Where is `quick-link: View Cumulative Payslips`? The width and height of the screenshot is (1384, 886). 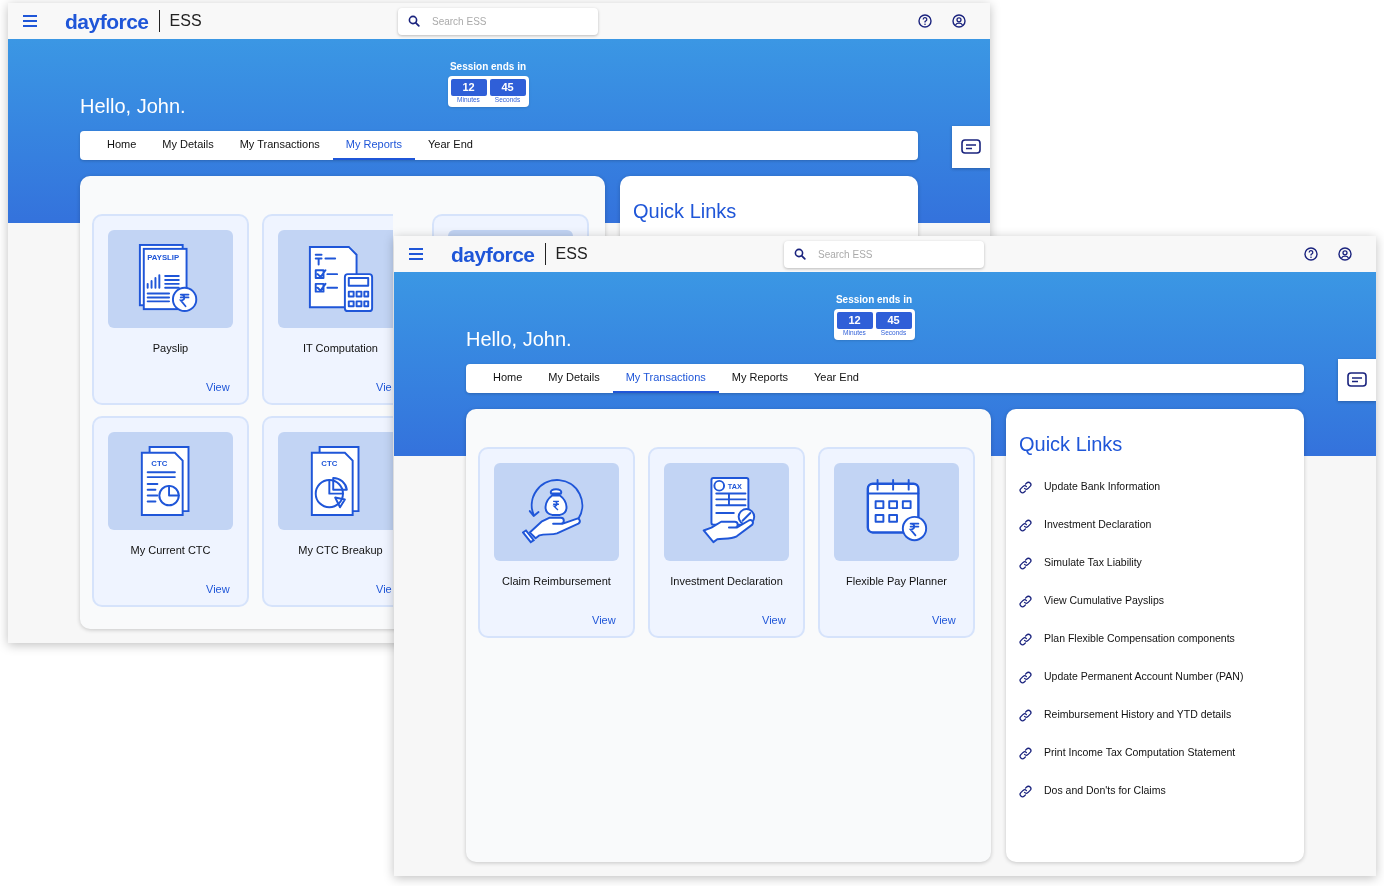 quick-link: View Cumulative Payslips is located at coordinates (1104, 601).